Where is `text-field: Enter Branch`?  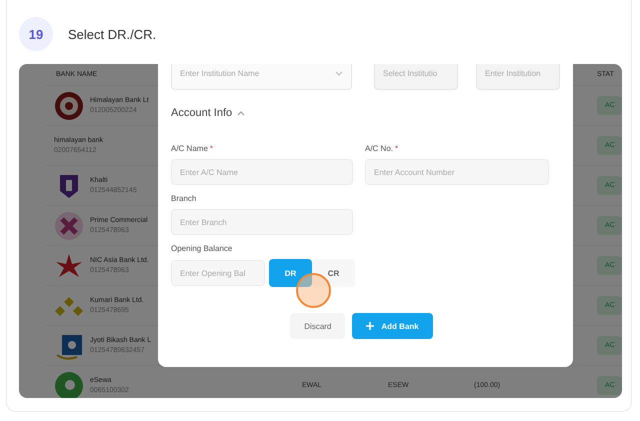 text-field: Enter Branch is located at coordinates (262, 222).